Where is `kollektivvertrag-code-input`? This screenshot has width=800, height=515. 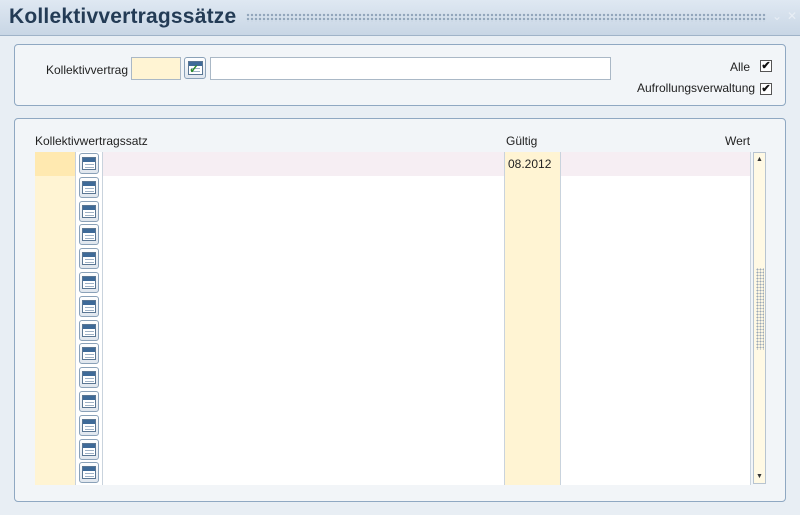 kollektivvertrag-code-input is located at coordinates (156, 68).